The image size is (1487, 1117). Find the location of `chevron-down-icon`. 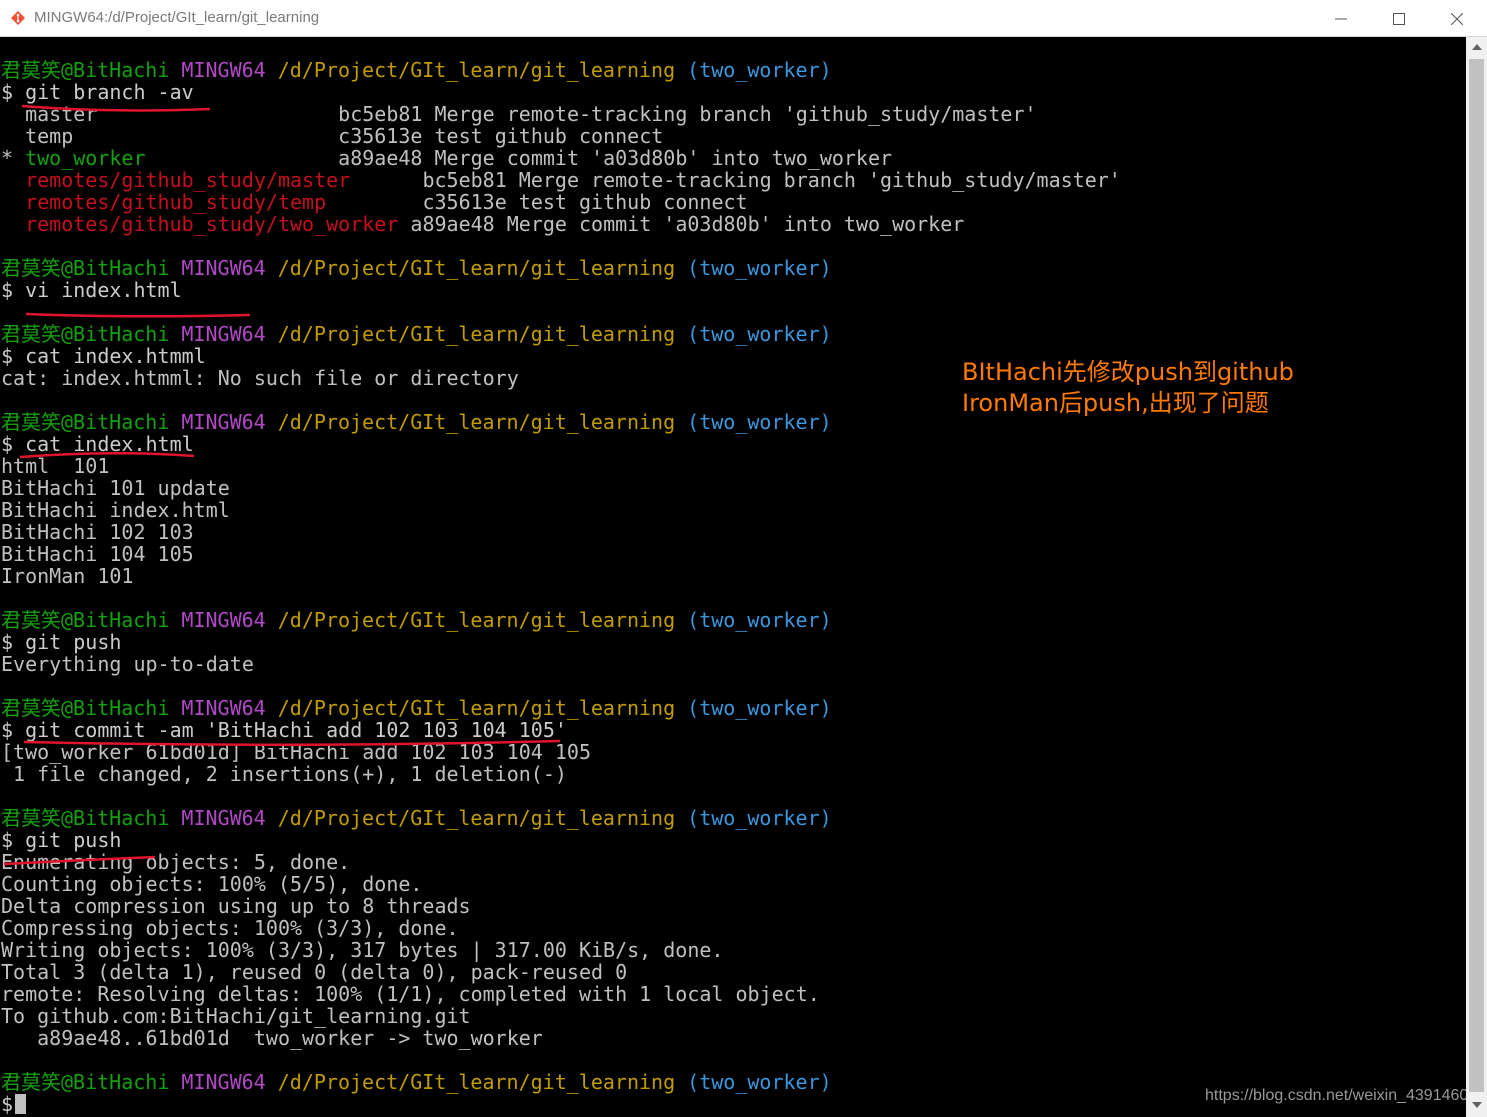

chevron-down-icon is located at coordinates (1476, 1105).